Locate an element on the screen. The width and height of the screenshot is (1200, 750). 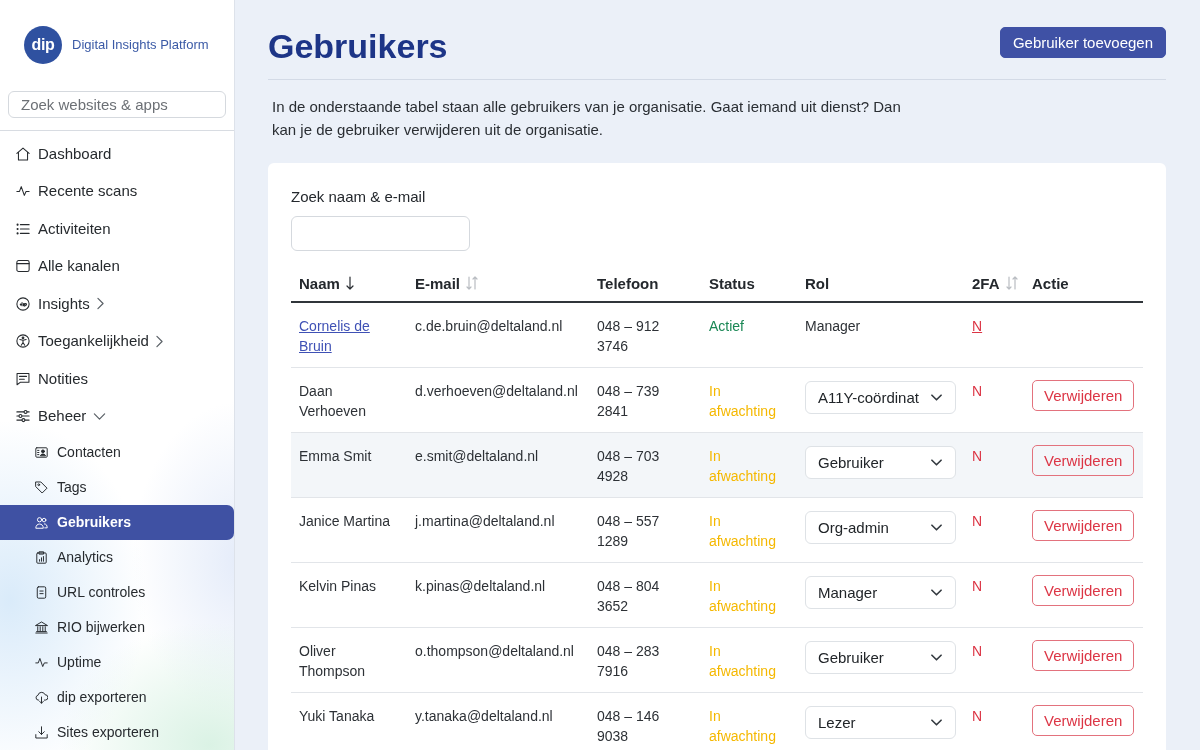
column-header: 2FA is located at coordinates (986, 283).